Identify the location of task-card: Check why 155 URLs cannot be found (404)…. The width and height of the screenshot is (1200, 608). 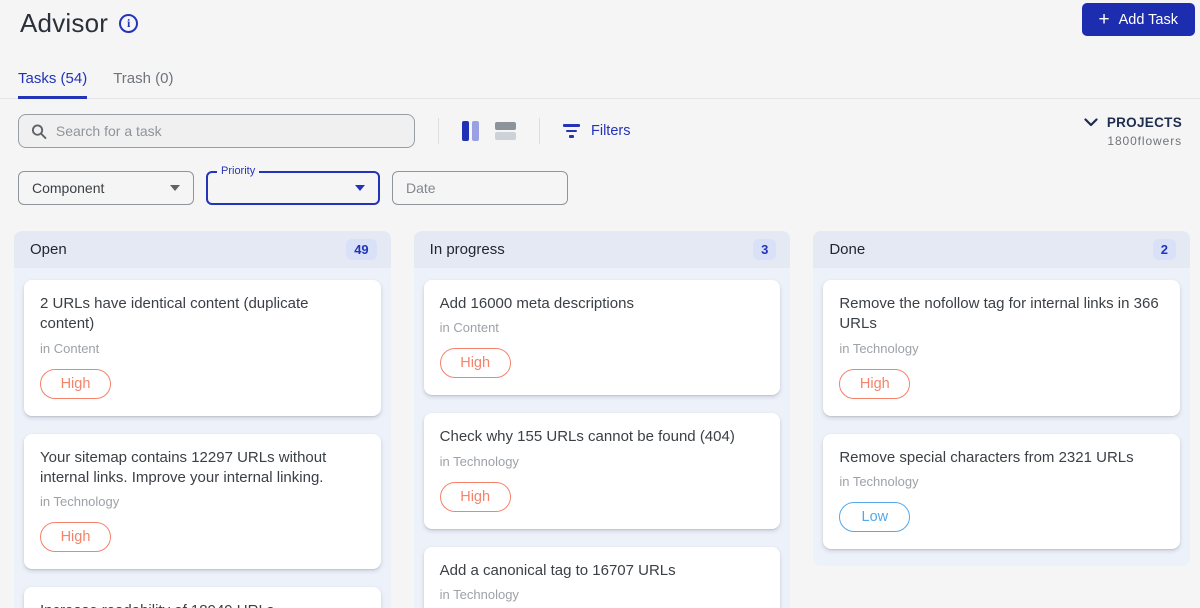
(602, 471).